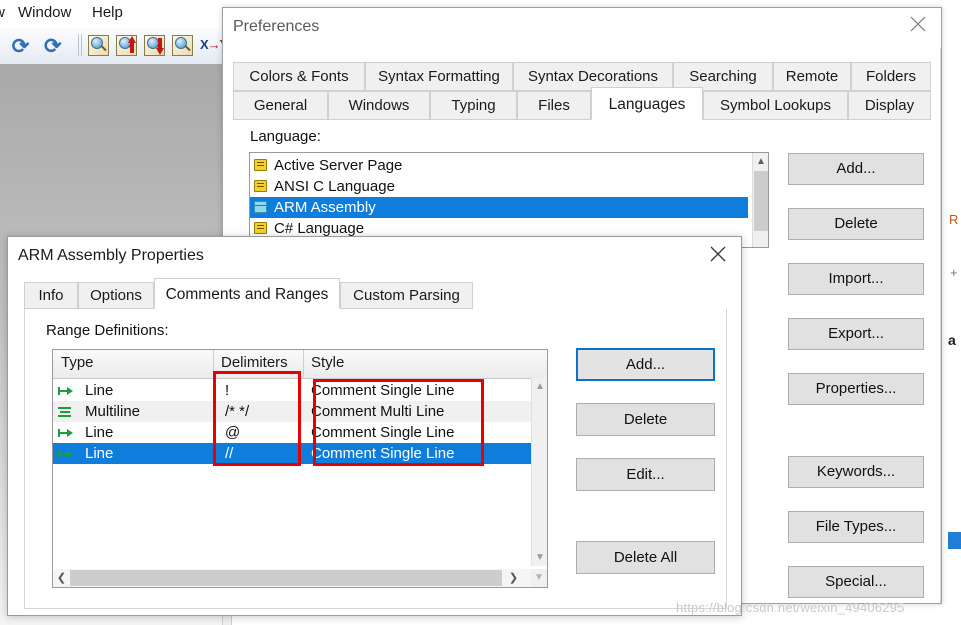 Image resolution: width=961 pixels, height=625 pixels. What do you see at coordinates (66, 412) in the screenshot?
I see `multiline-range-icon` at bounding box center [66, 412].